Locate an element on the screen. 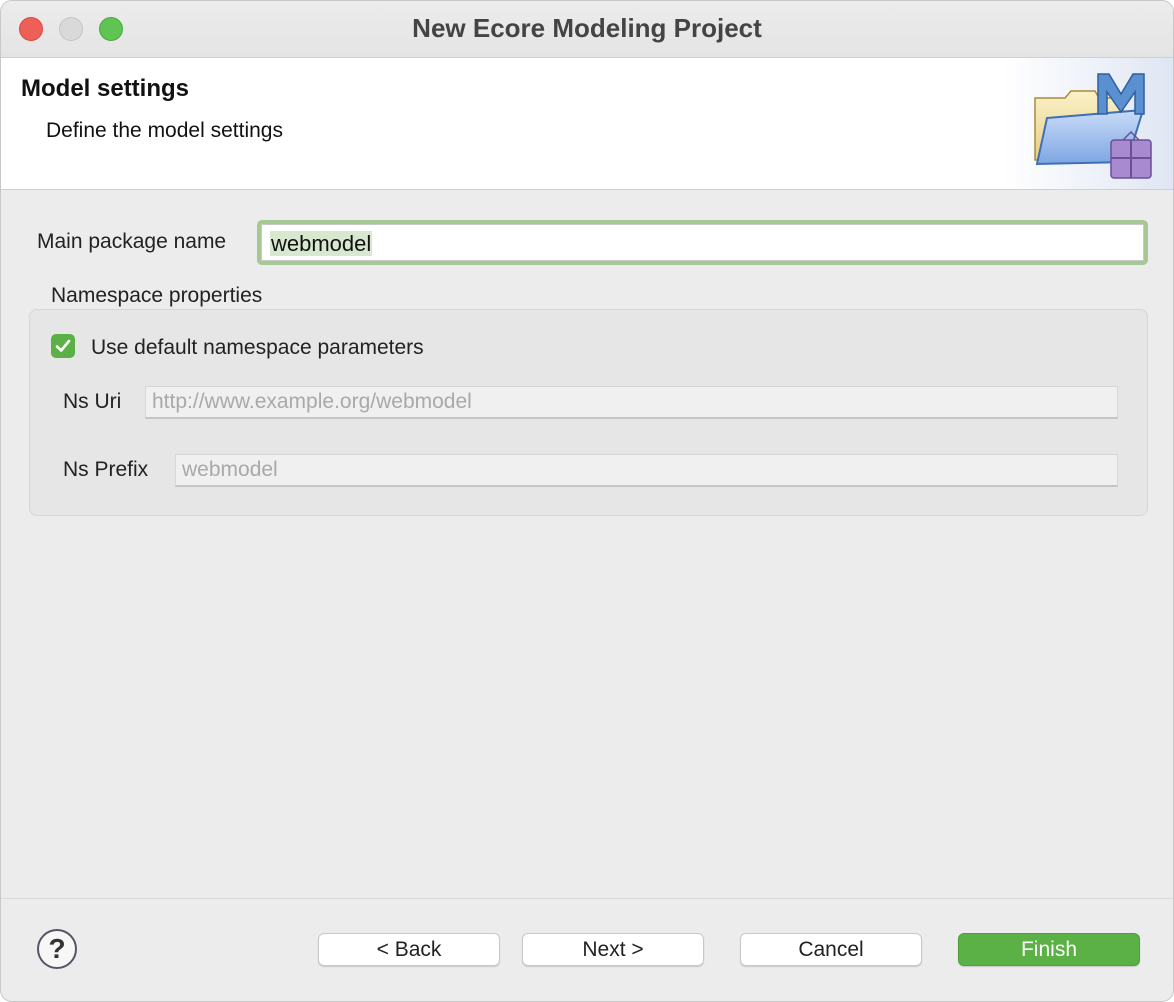 Image resolution: width=1174 pixels, height=1002 pixels. page-description: Define the model settings is located at coordinates (164, 130).